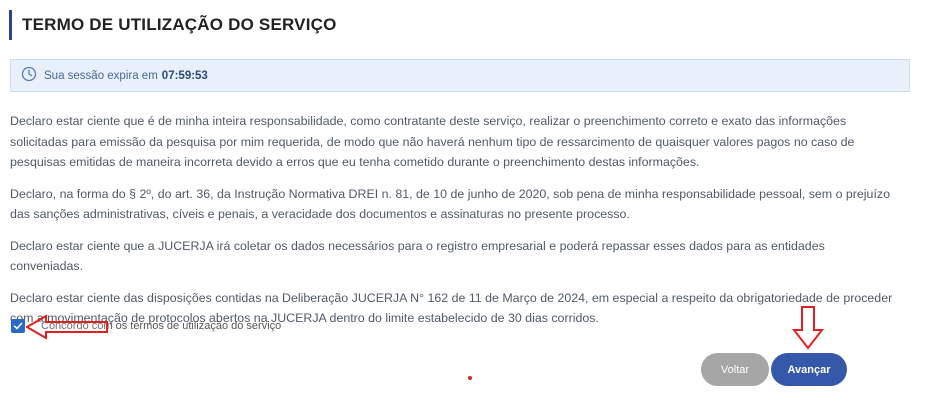 The height and width of the screenshot is (420, 933). Describe the element at coordinates (101, 75) in the screenshot. I see `session-label: Sua sessão expira em` at that location.